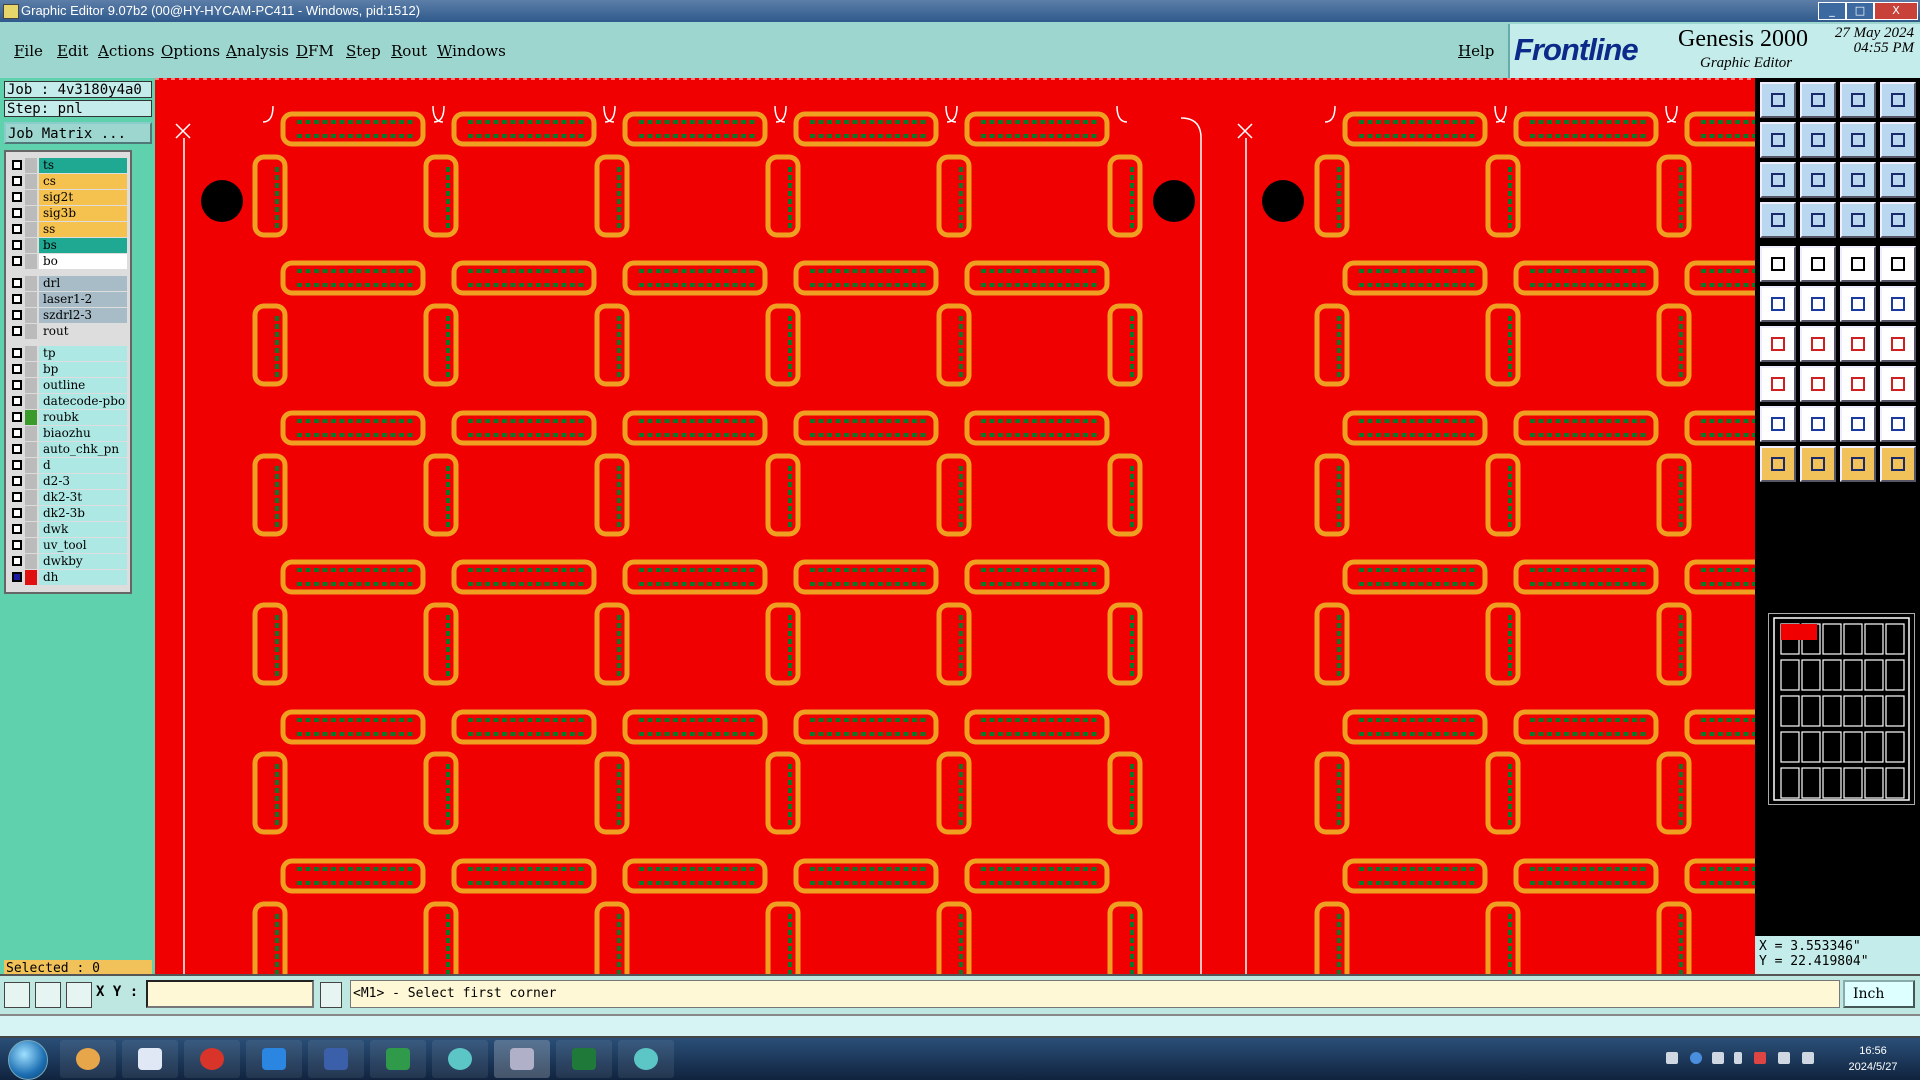  What do you see at coordinates (79, 995) in the screenshot?
I see `grid-mode-icon` at bounding box center [79, 995].